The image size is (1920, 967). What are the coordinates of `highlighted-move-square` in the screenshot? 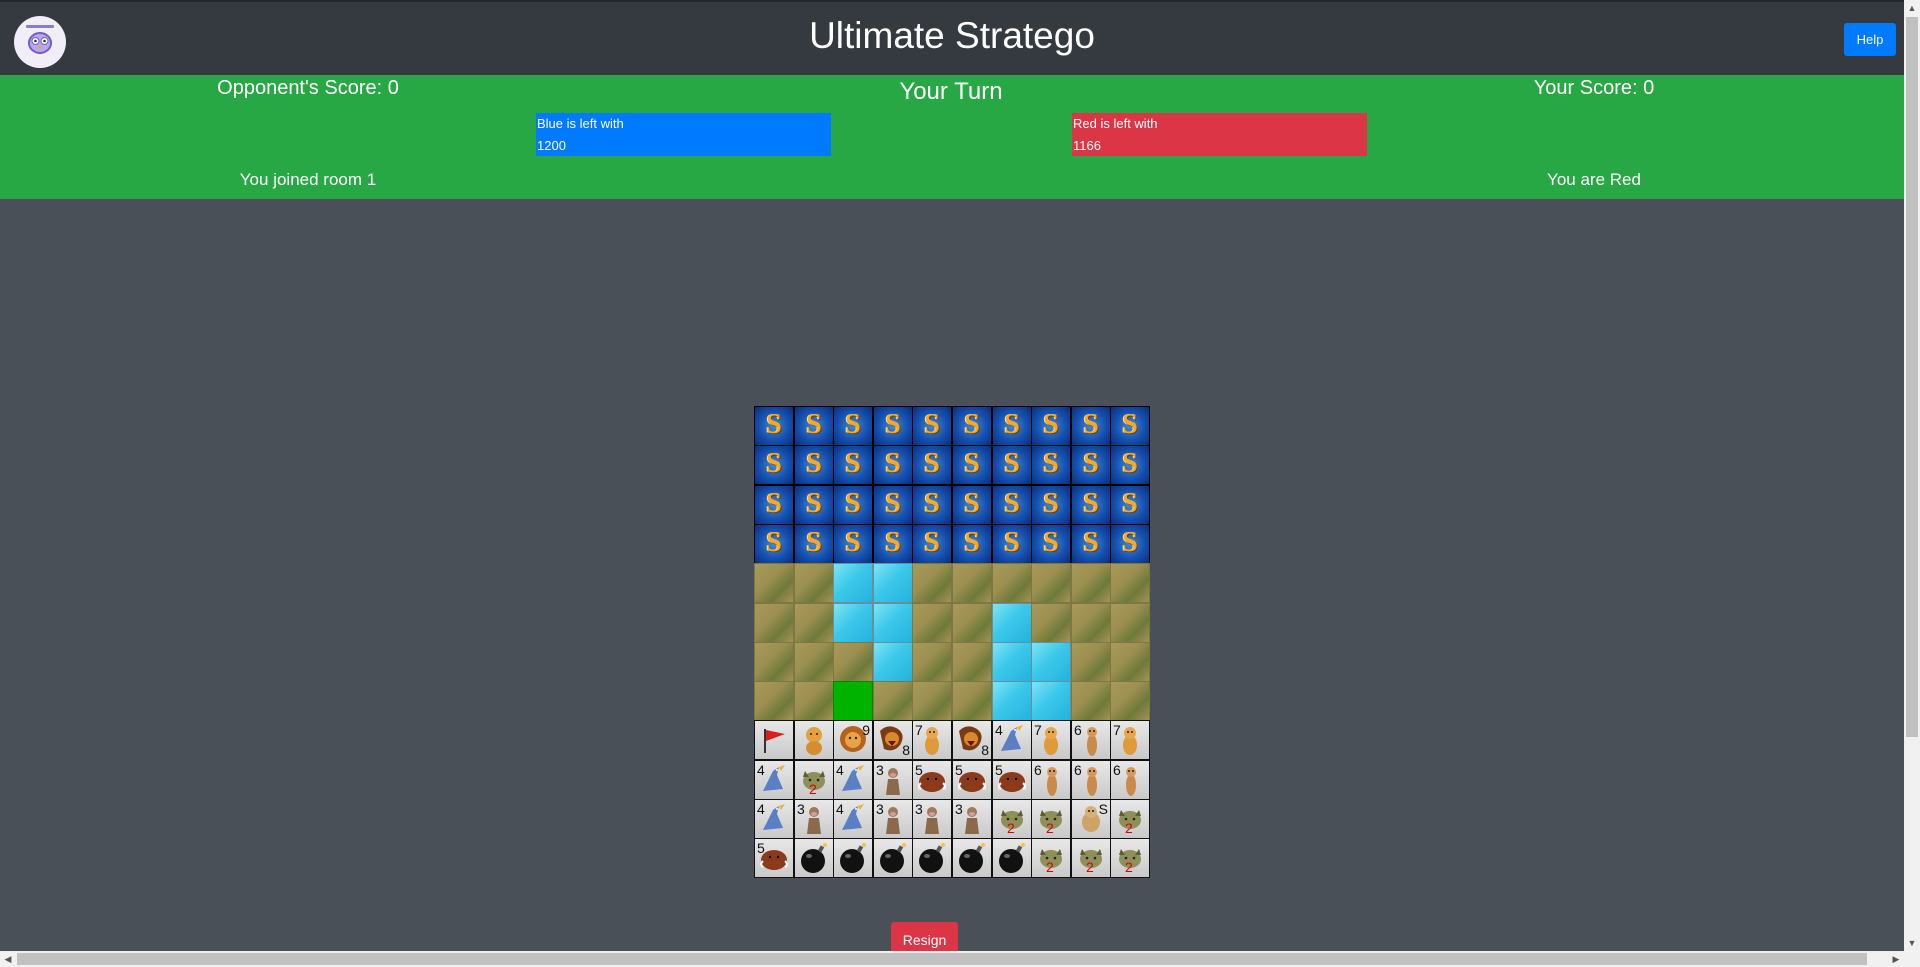 It's located at (853, 701).